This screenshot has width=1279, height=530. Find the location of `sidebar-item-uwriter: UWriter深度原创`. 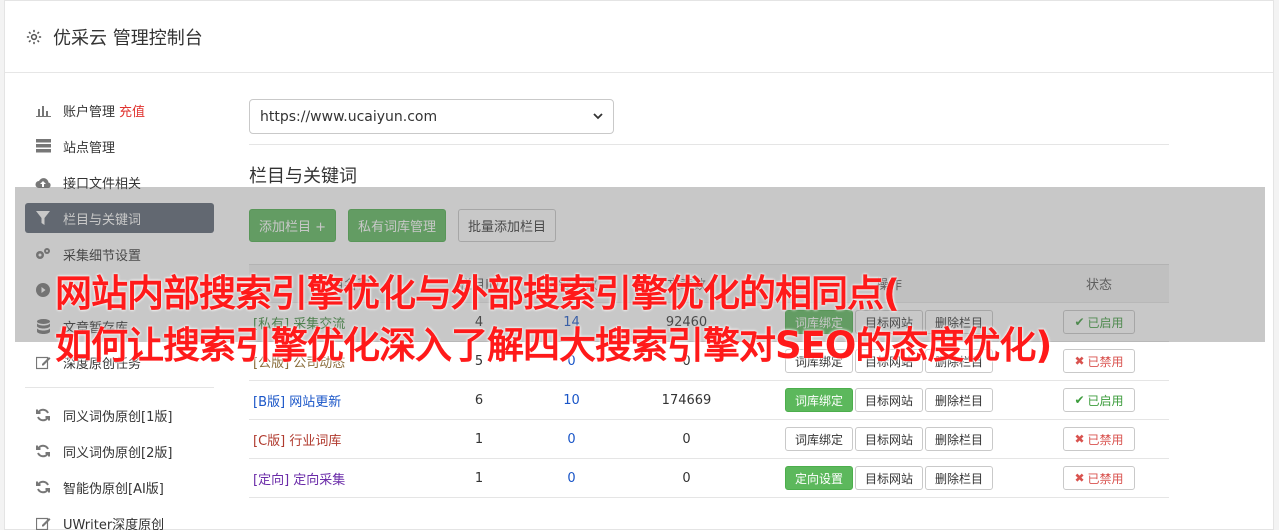

sidebar-item-uwriter: UWriter深度原创 is located at coordinates (119, 519).